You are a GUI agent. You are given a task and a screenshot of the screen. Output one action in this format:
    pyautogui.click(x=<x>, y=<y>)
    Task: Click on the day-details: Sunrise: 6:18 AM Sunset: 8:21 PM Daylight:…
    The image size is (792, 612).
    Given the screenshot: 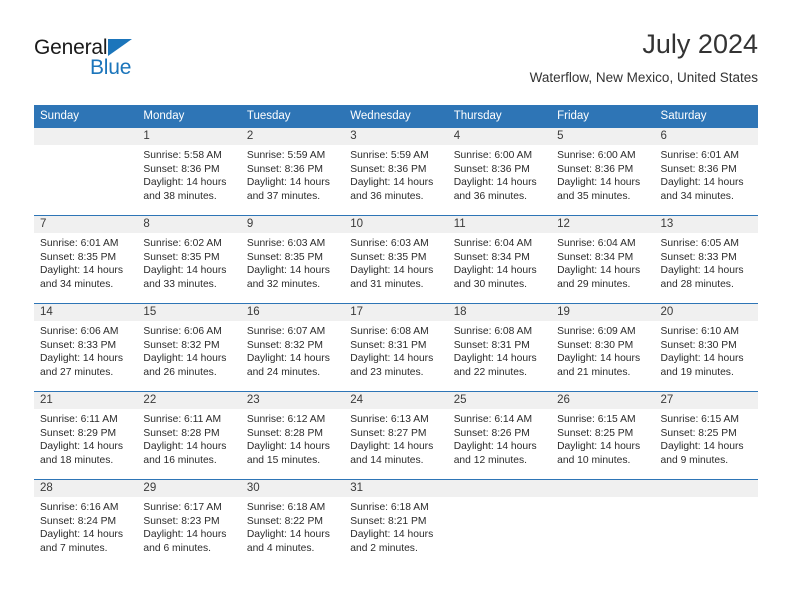 What is the action you would take?
    pyautogui.click(x=395, y=526)
    